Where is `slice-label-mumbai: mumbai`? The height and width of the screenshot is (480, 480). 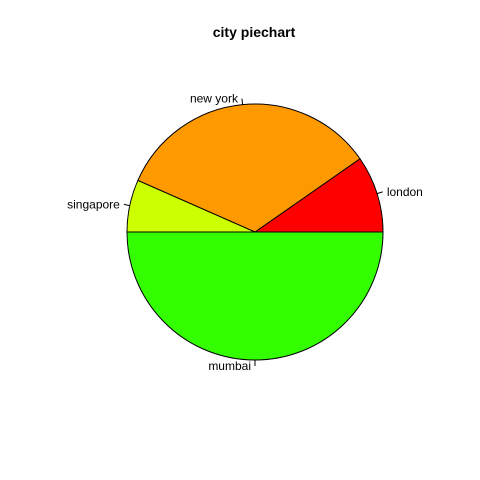 slice-label-mumbai: mumbai is located at coordinates (229, 366).